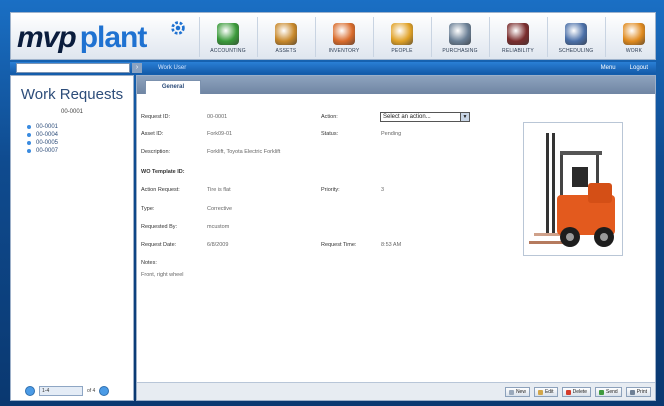 This screenshot has width=664, height=406. What do you see at coordinates (641, 392) in the screenshot?
I see `button-label: Print` at bounding box center [641, 392].